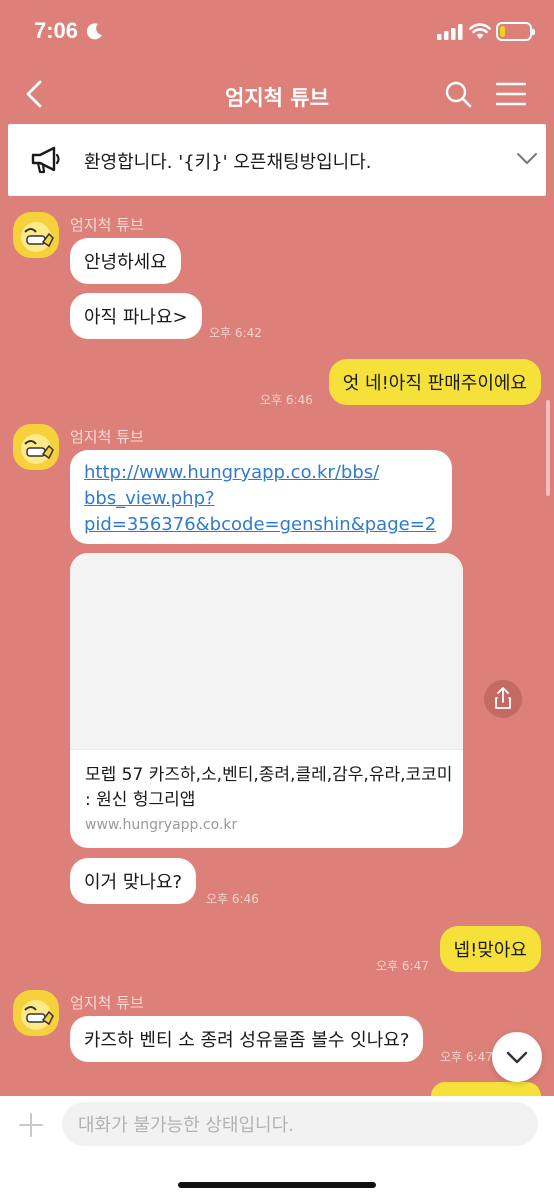 The height and width of the screenshot is (1200, 554). Describe the element at coordinates (548, 448) in the screenshot. I see `scrollbar` at that location.